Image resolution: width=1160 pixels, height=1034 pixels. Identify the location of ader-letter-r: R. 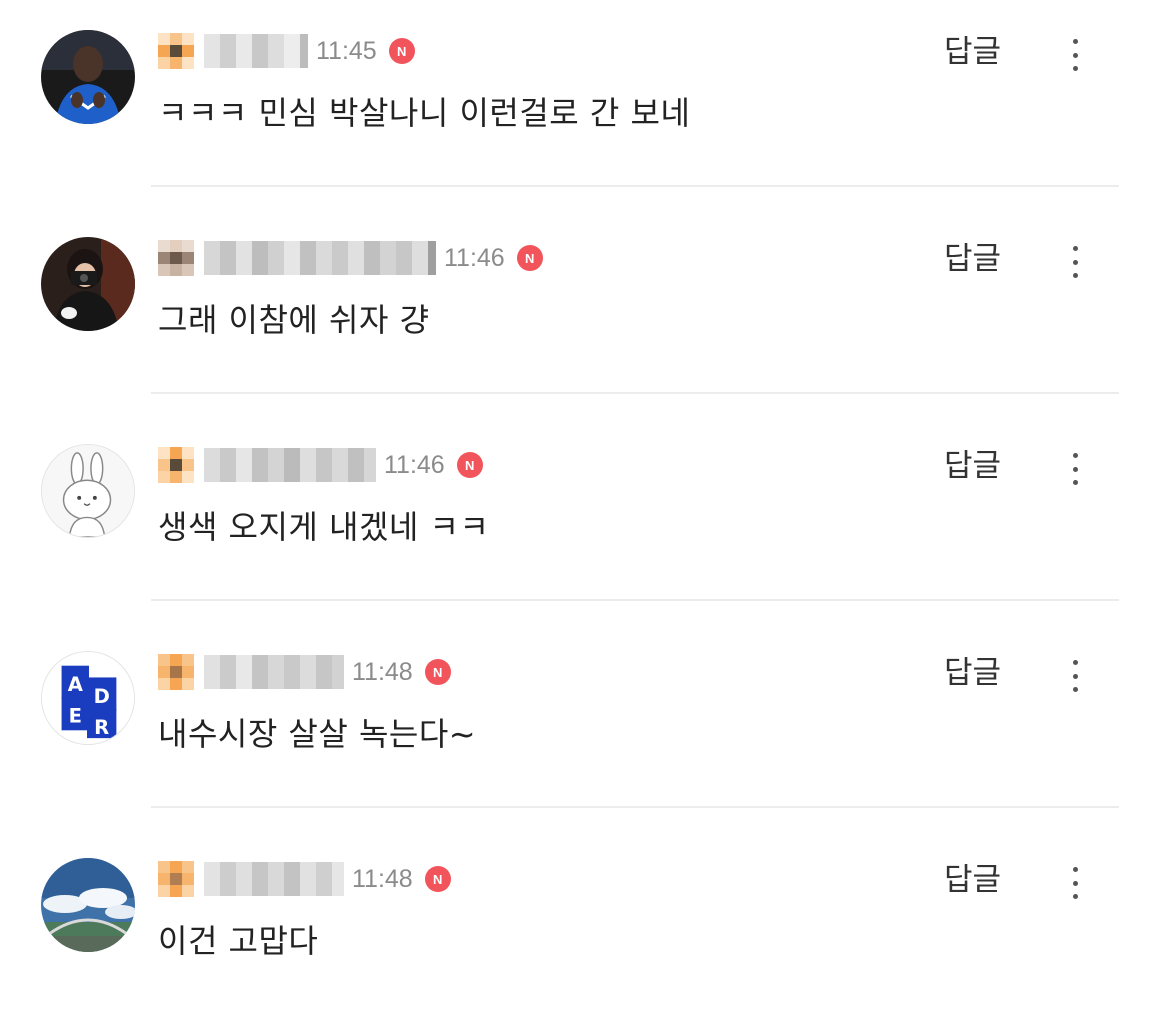
(101, 727).